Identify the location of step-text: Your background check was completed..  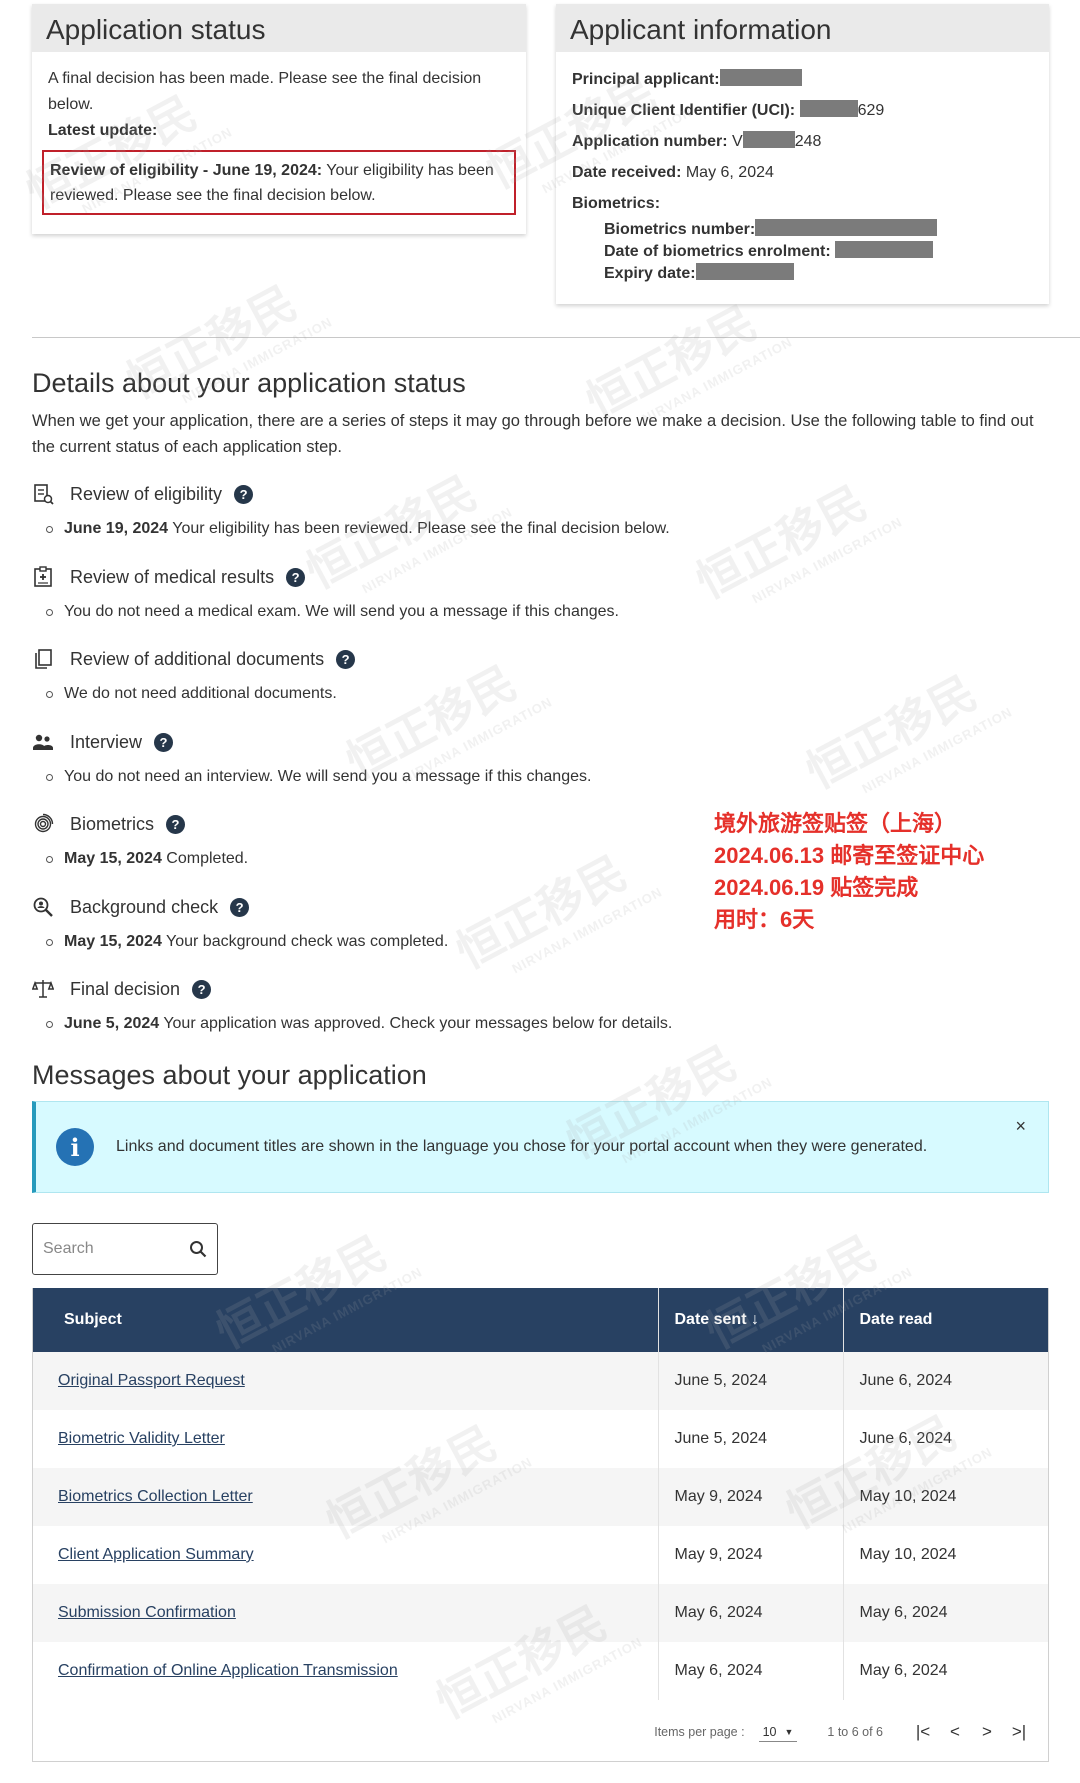
(305, 941).